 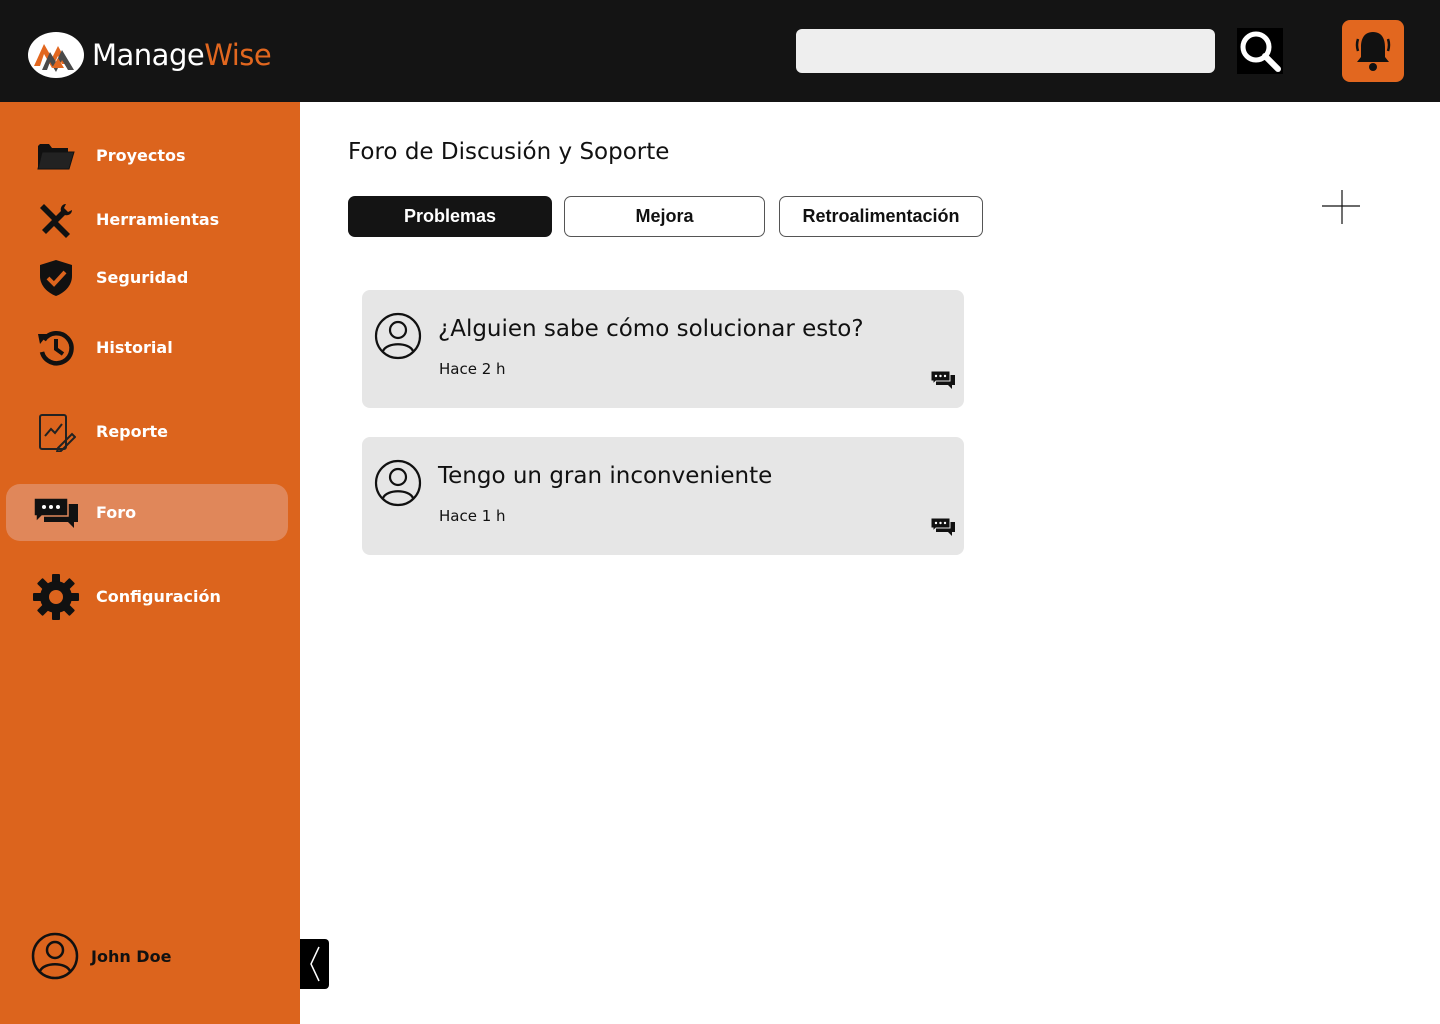 What do you see at coordinates (720, 51) in the screenshot?
I see `top-bar: ManageWise` at bounding box center [720, 51].